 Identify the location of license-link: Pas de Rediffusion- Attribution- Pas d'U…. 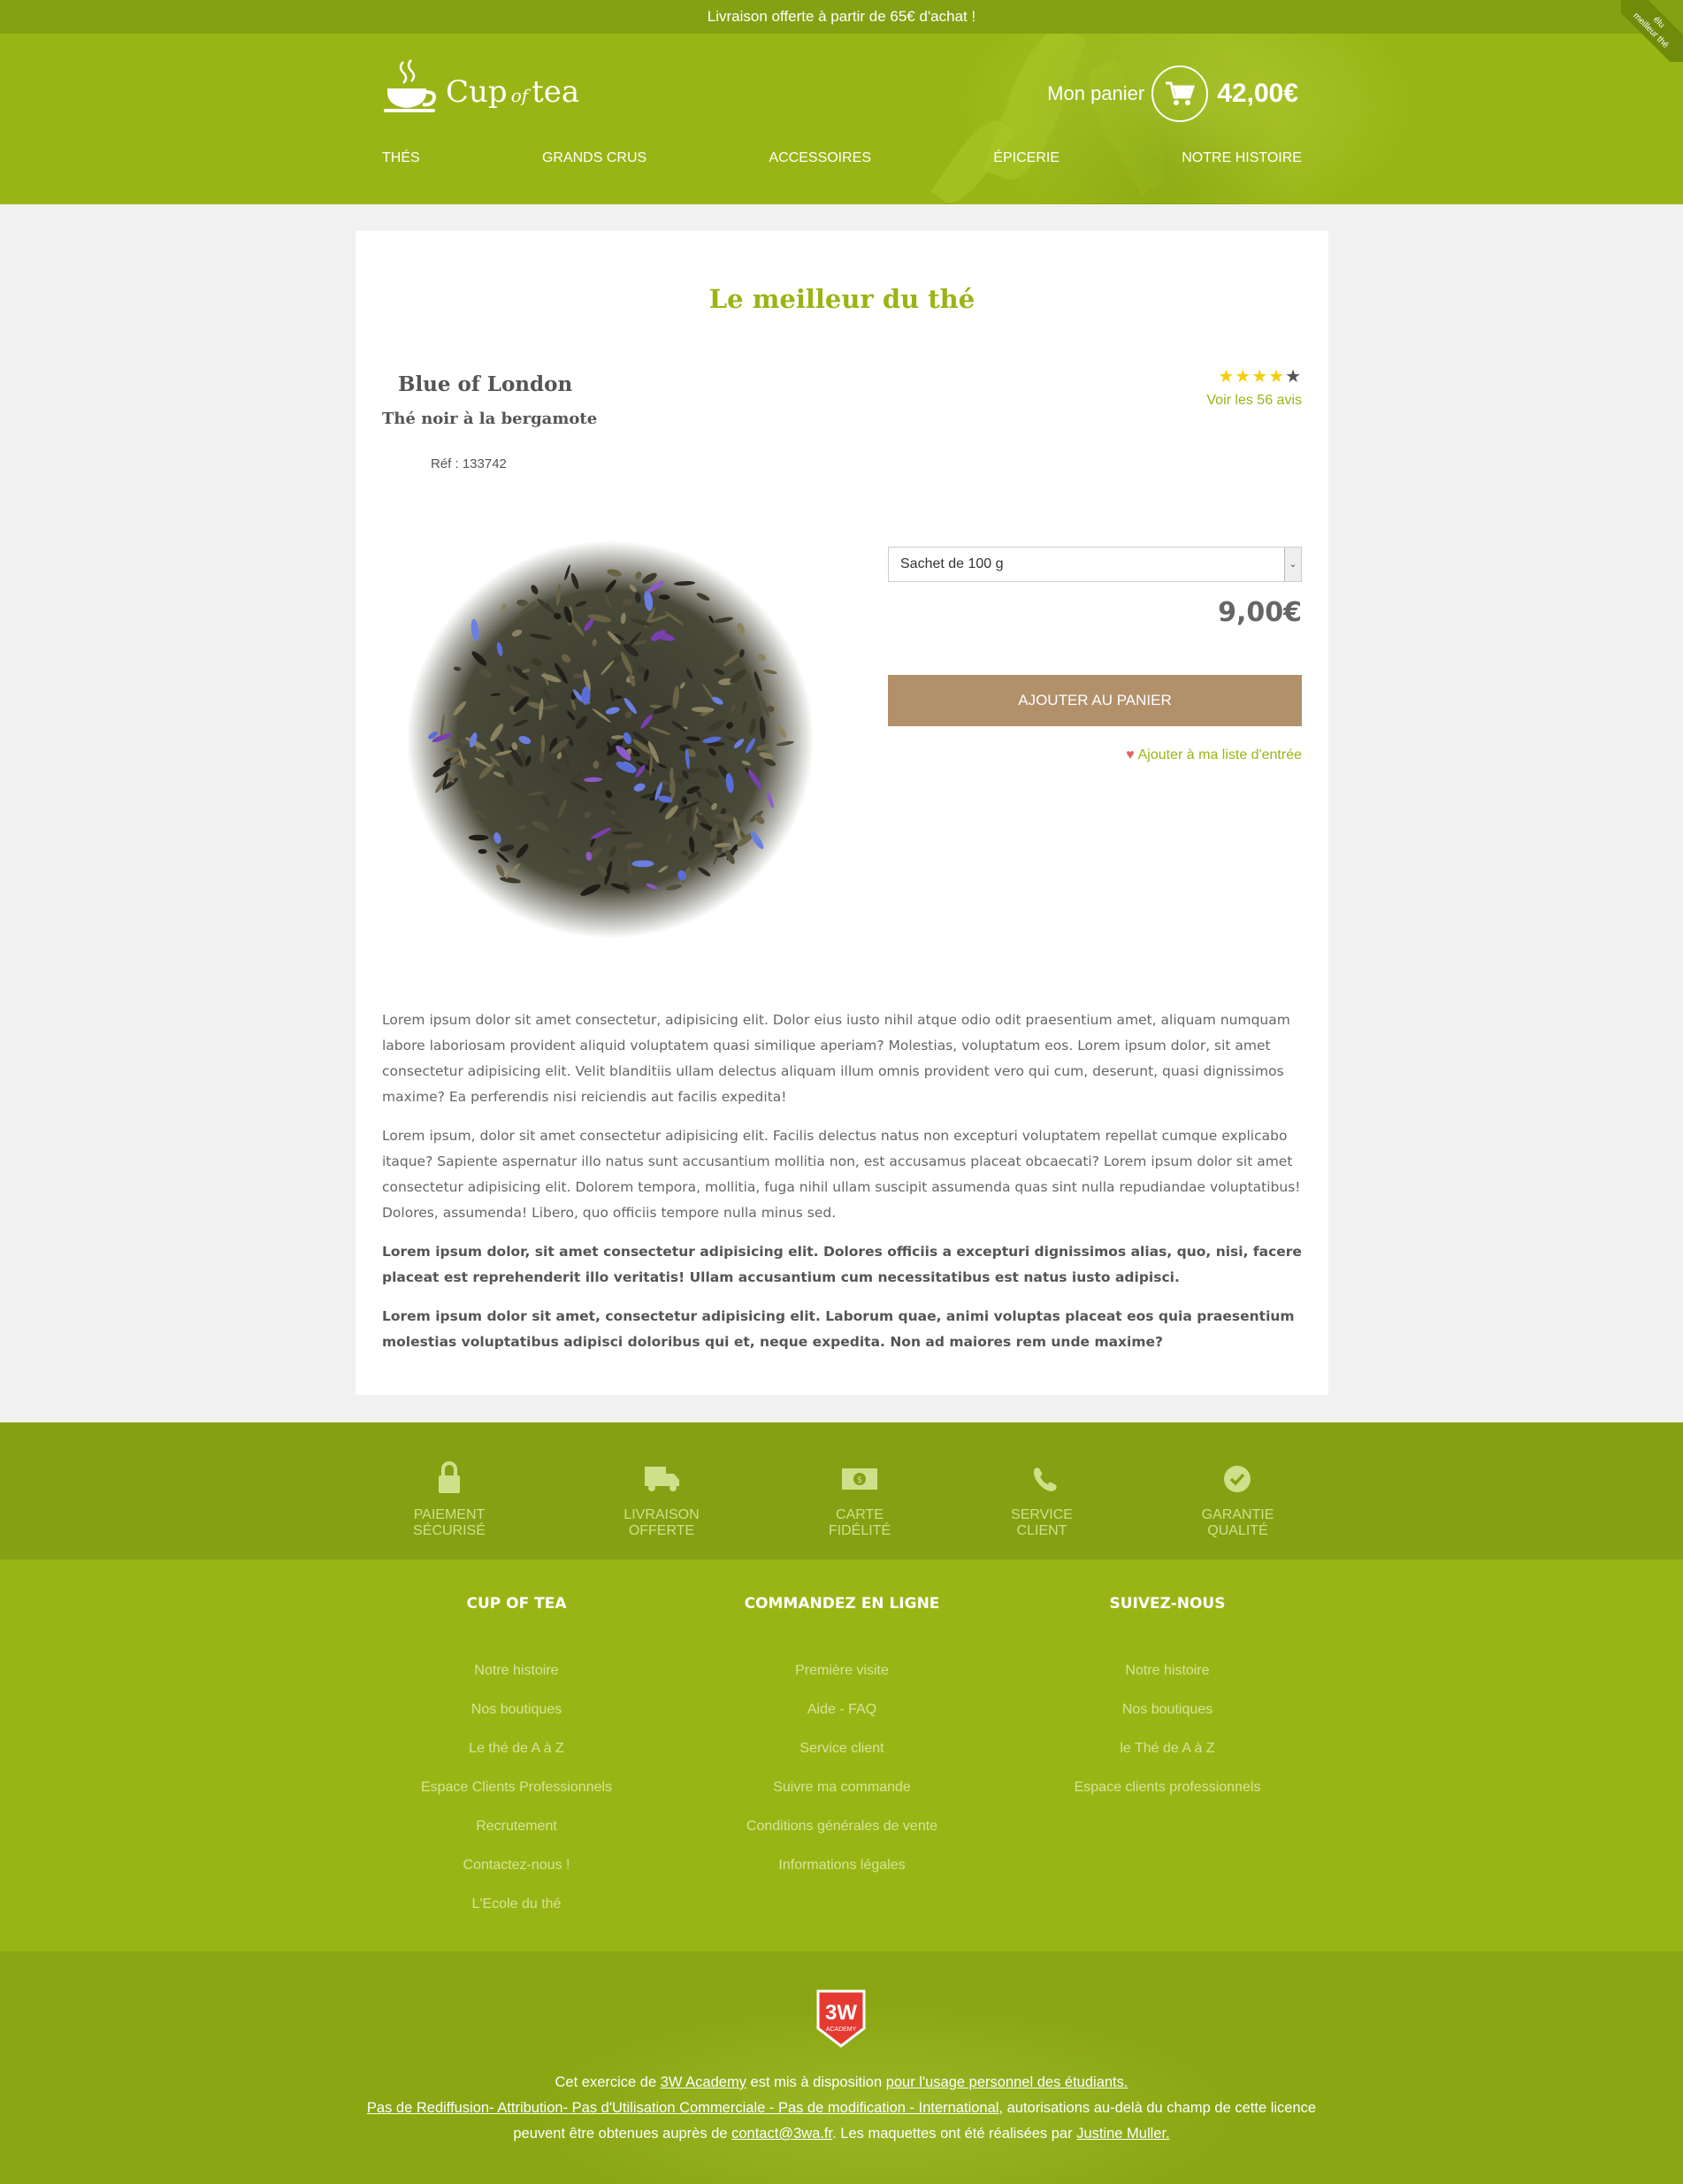
(685, 2108).